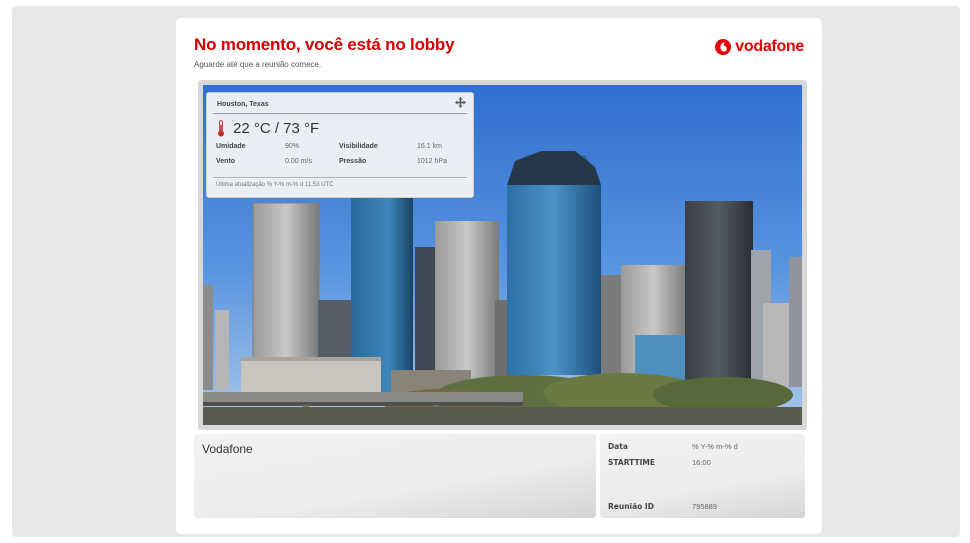  Describe the element at coordinates (231, 146) in the screenshot. I see `humidity-label: Umidade` at that location.